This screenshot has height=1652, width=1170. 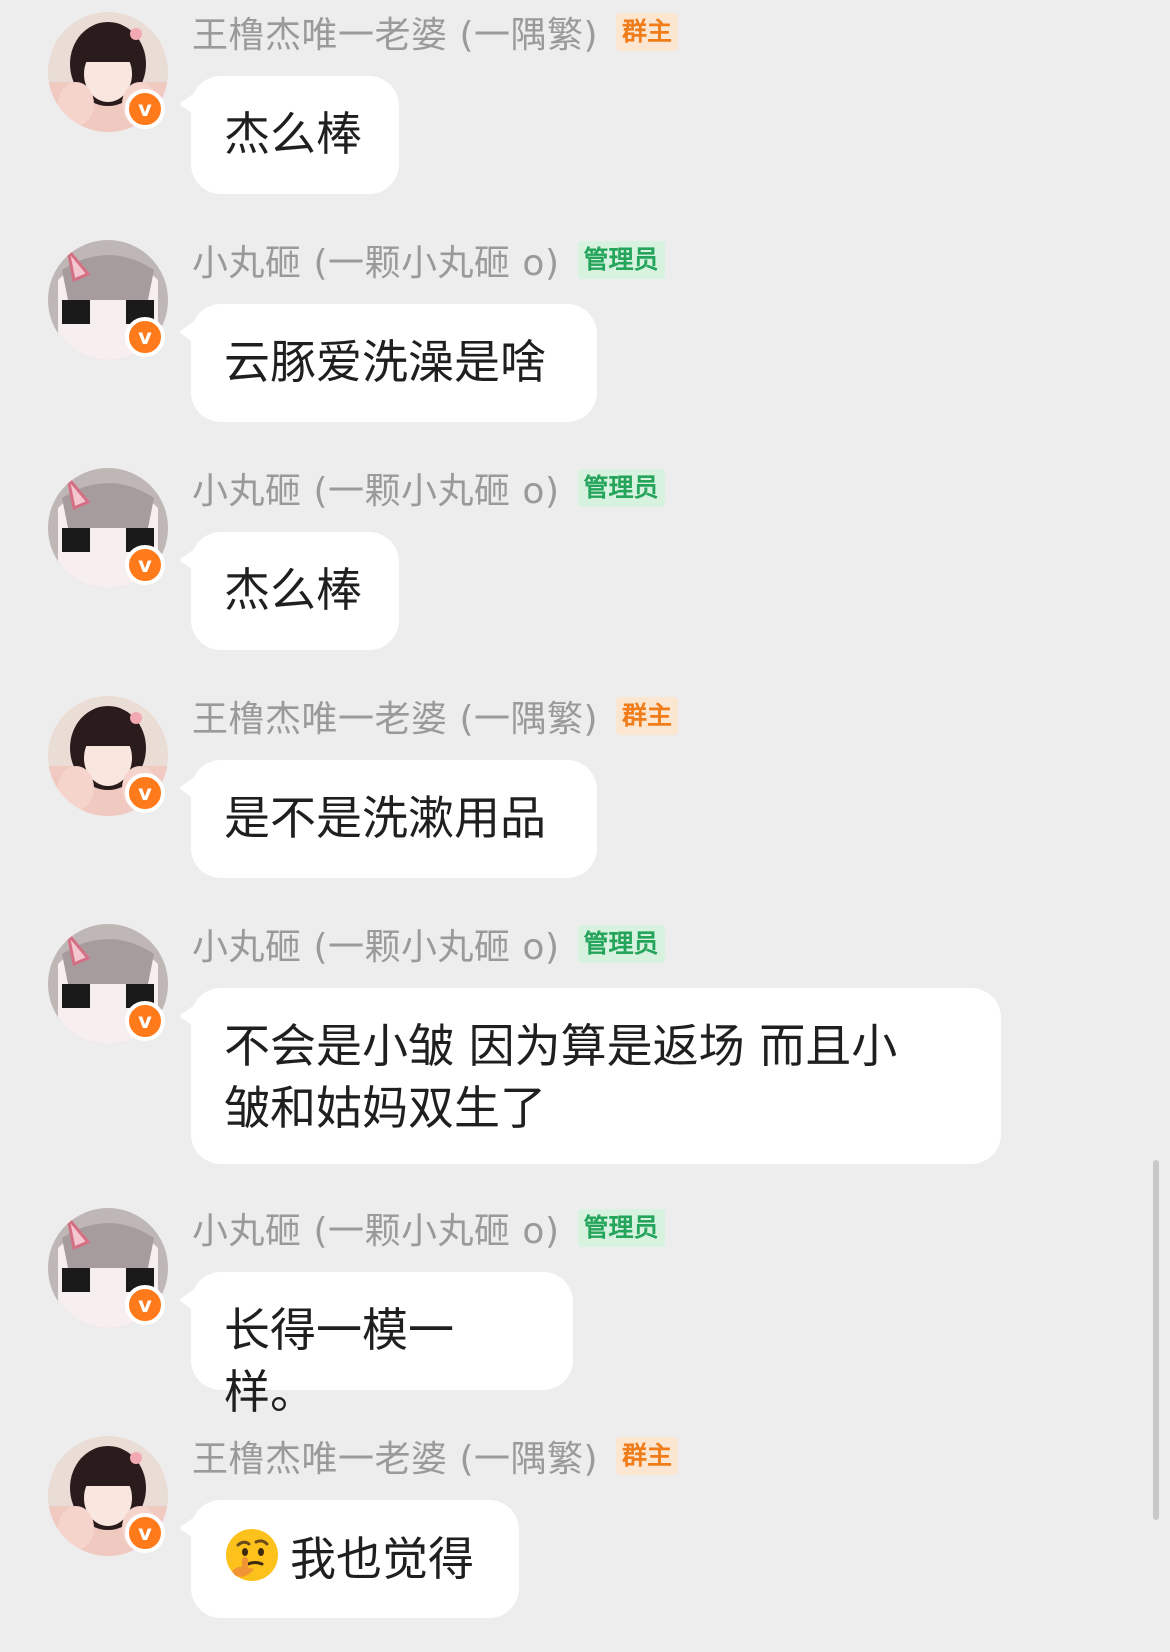 I want to click on message-text: 是不是洗漱用品, so click(x=385, y=818).